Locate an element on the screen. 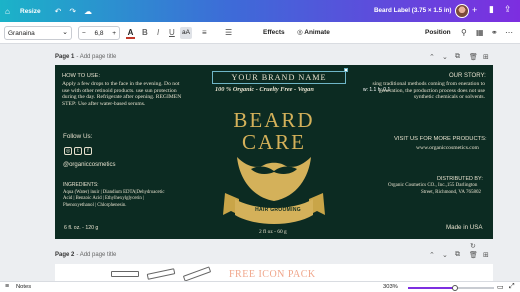  zoom-level: 303% is located at coordinates (390, 287).